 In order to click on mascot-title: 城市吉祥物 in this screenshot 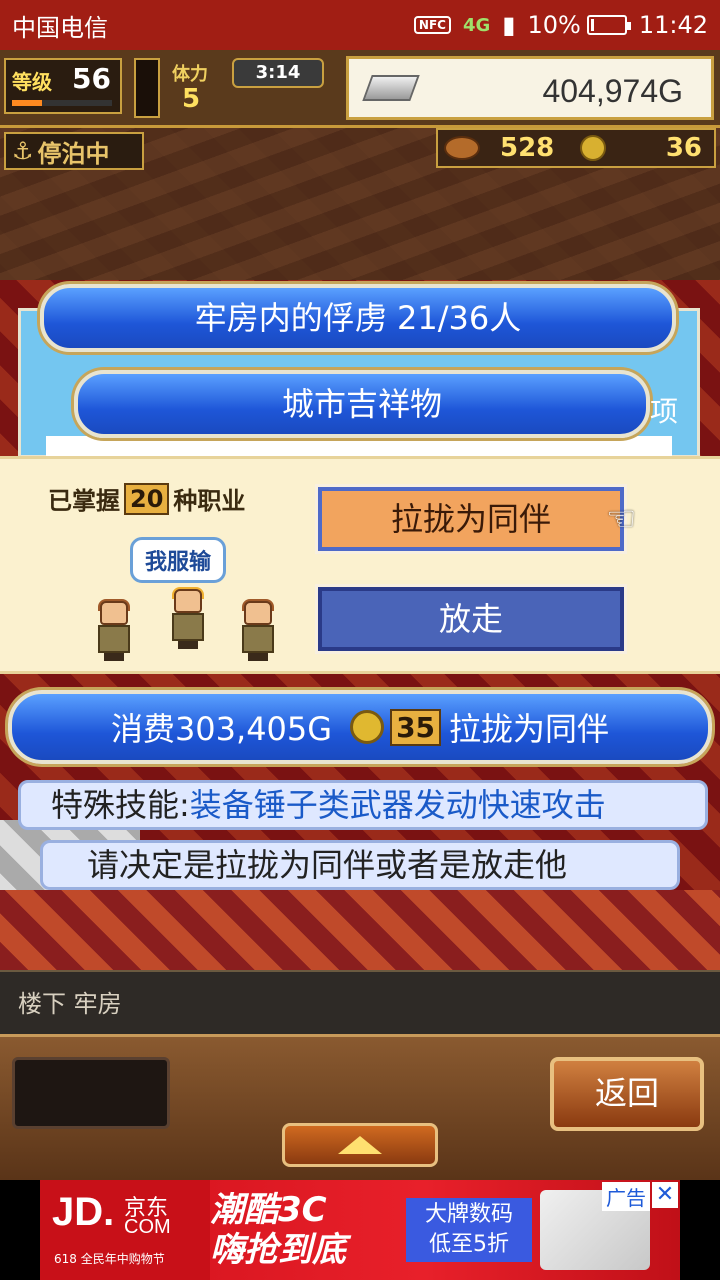, I will do `click(362, 404)`.